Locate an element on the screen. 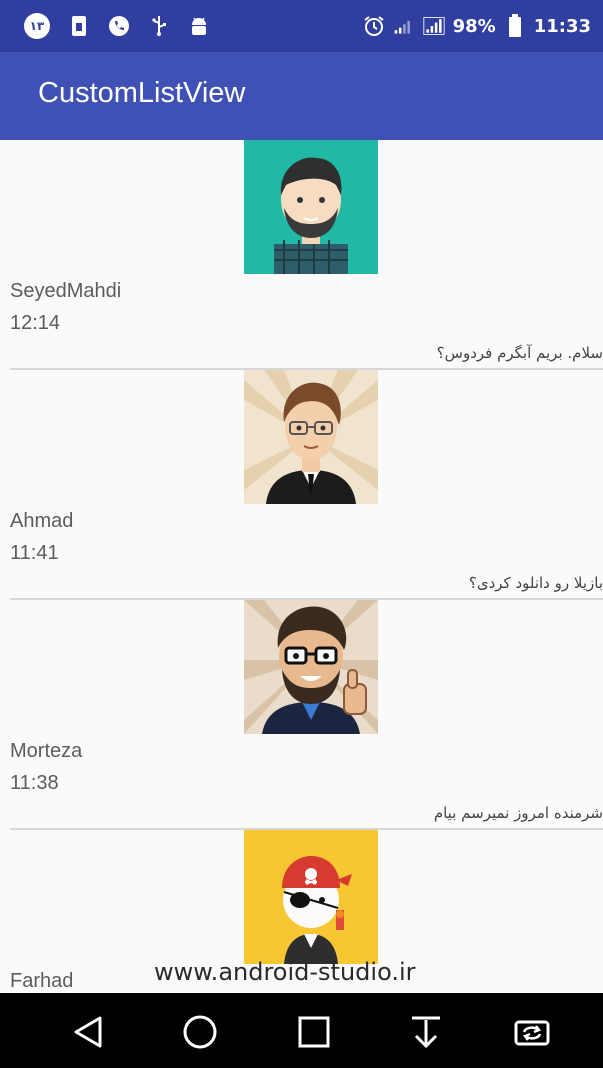  phone-icon is located at coordinates (119, 26).